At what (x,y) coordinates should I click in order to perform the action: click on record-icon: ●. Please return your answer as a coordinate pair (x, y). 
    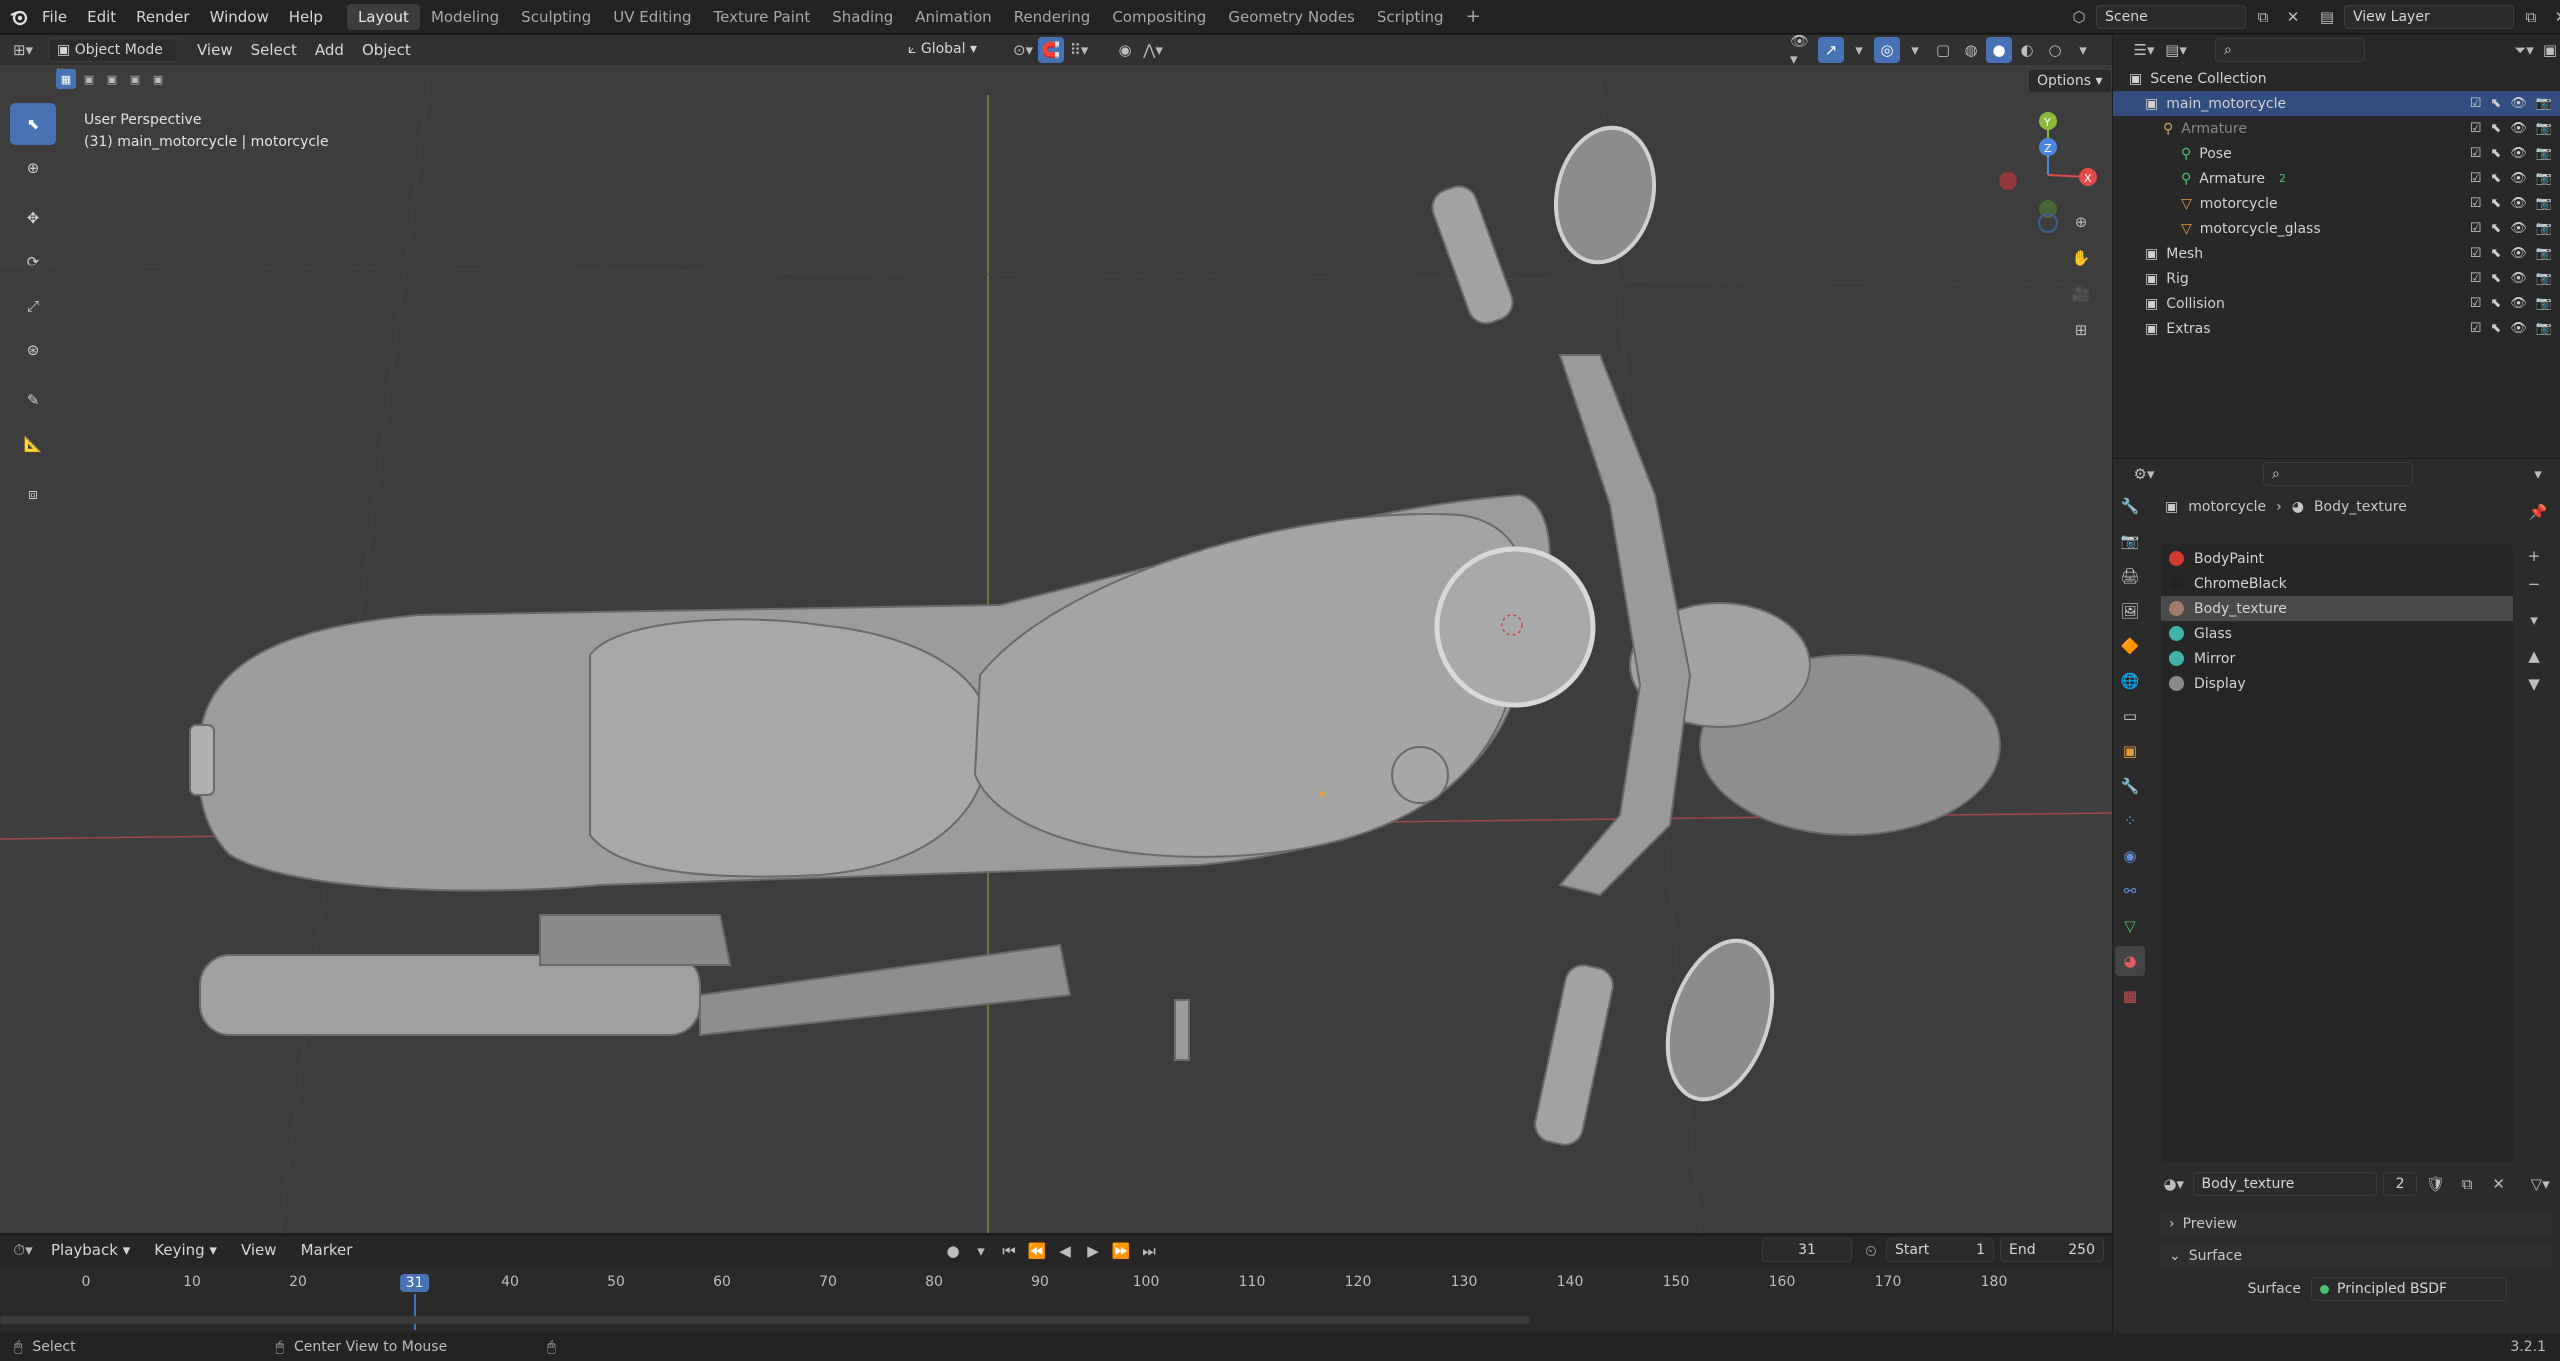
    Looking at the image, I should click on (953, 1251).